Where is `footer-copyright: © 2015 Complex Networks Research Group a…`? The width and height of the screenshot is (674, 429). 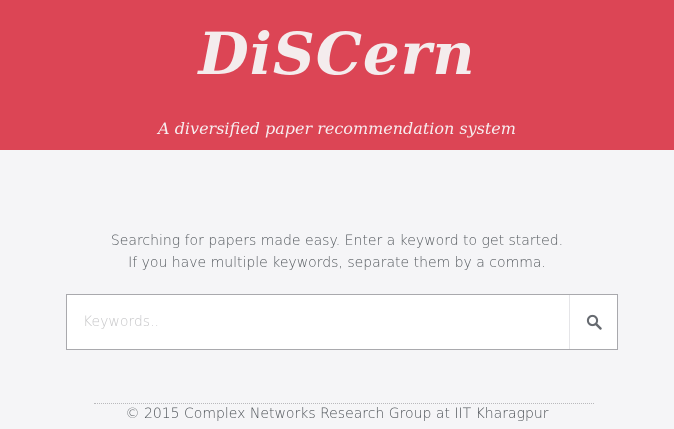
footer-copyright: © 2015 Complex Networks Research Group a… is located at coordinates (337, 414).